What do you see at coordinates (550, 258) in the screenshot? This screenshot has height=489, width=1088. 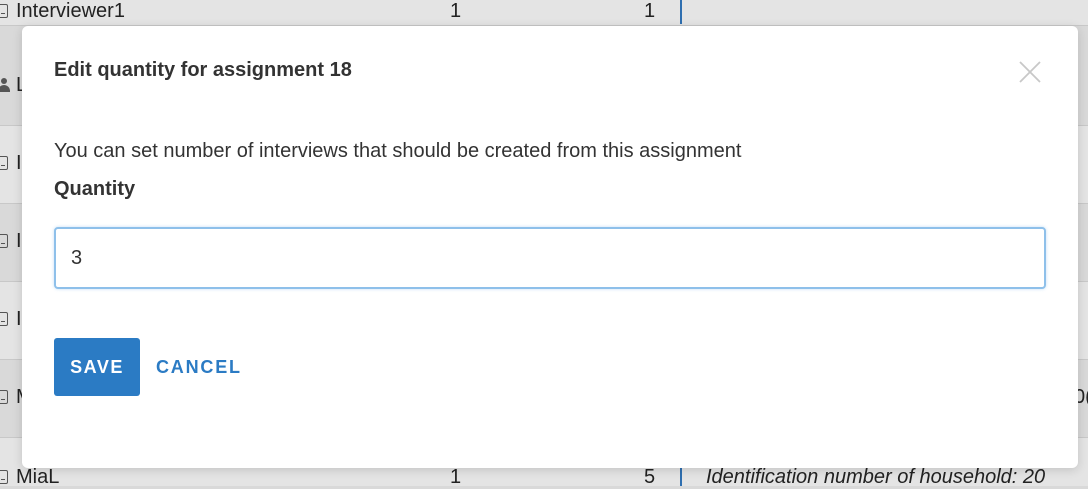 I see `quantity-input` at bounding box center [550, 258].